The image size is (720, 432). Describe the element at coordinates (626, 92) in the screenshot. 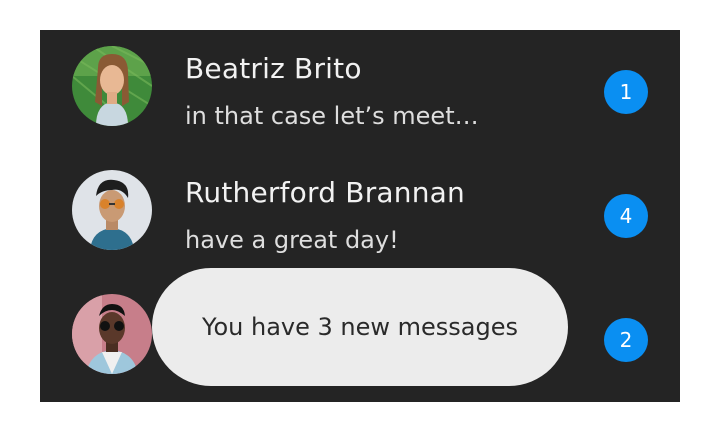

I see `unread-count-badge: 1` at that location.